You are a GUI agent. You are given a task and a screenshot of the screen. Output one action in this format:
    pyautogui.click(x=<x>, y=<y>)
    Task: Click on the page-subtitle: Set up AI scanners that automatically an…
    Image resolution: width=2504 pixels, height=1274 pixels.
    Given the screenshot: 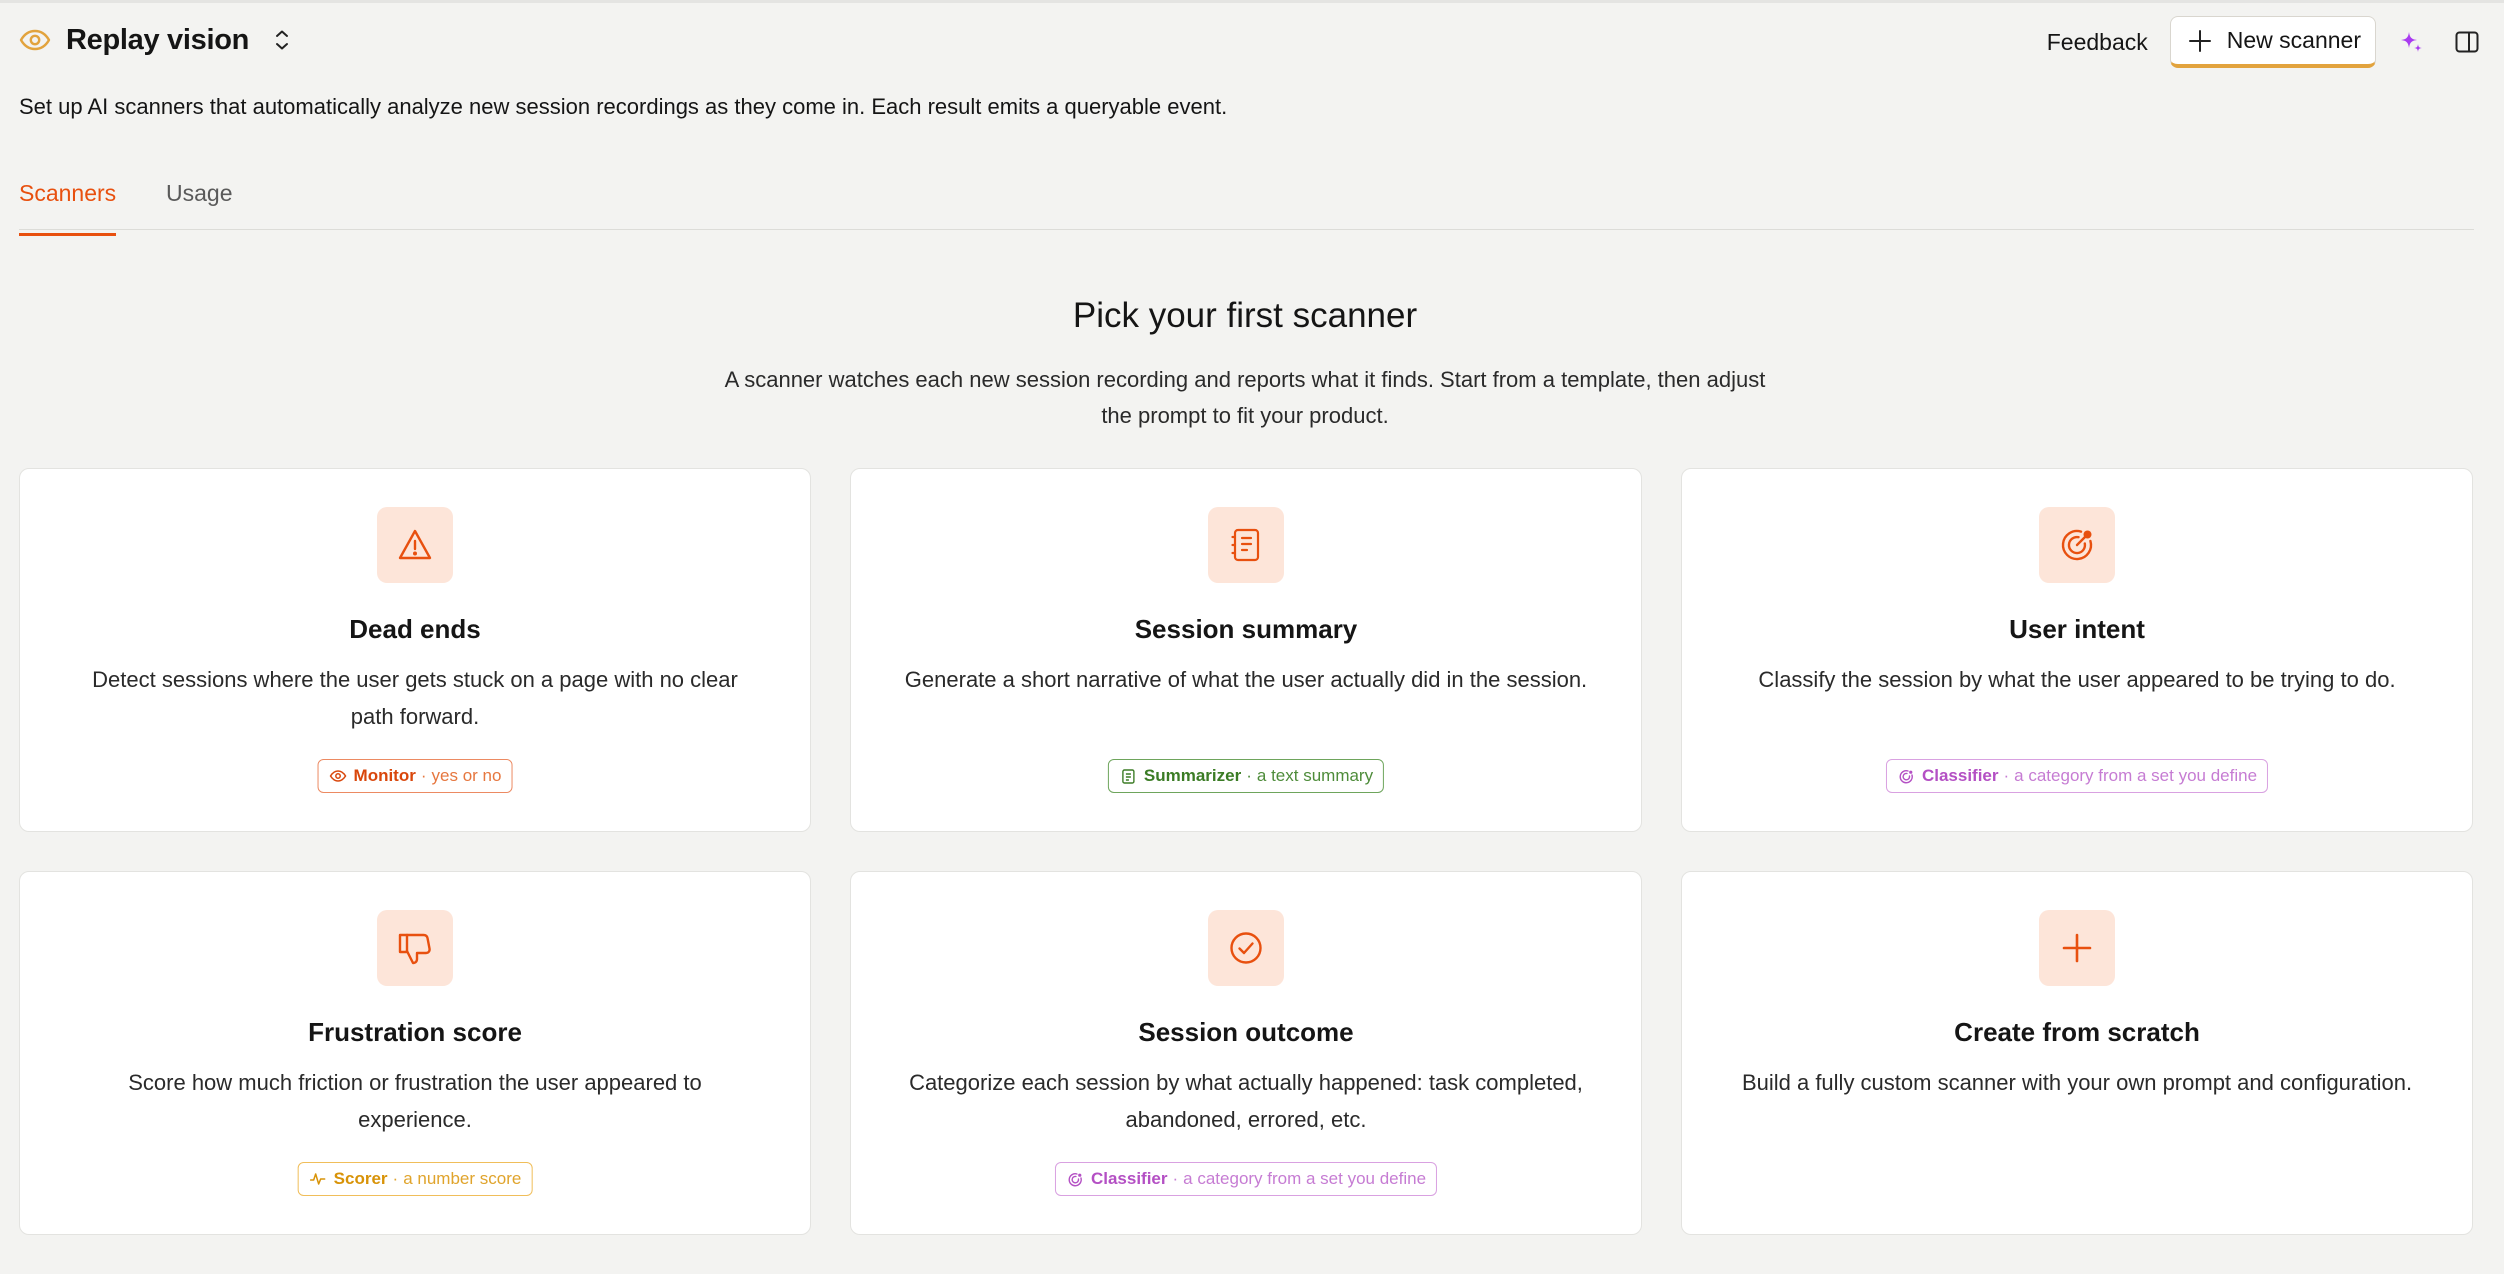 What is the action you would take?
    pyautogui.click(x=623, y=106)
    